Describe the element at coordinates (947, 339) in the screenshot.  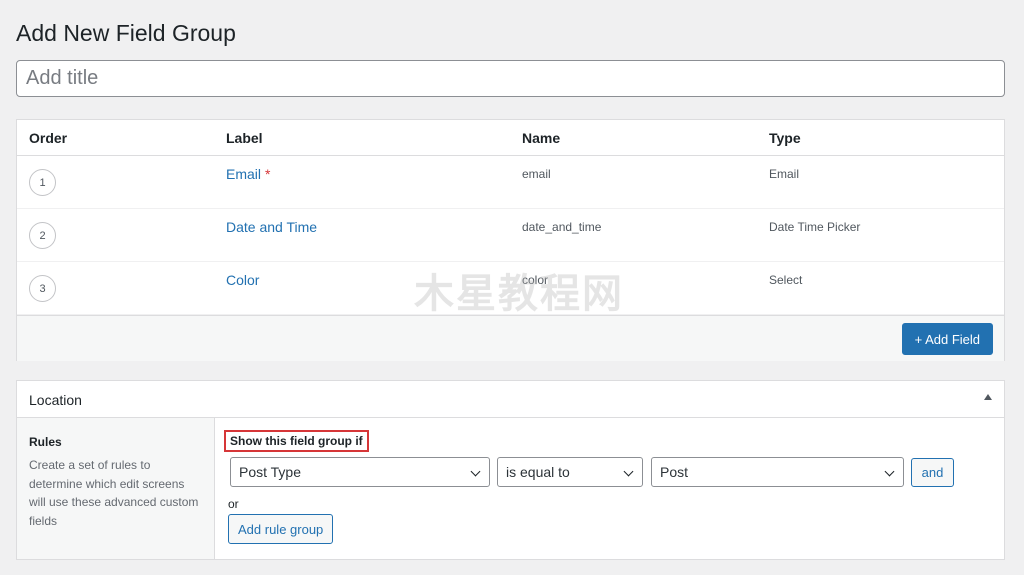
I see `add-field-button: + Add Field` at that location.